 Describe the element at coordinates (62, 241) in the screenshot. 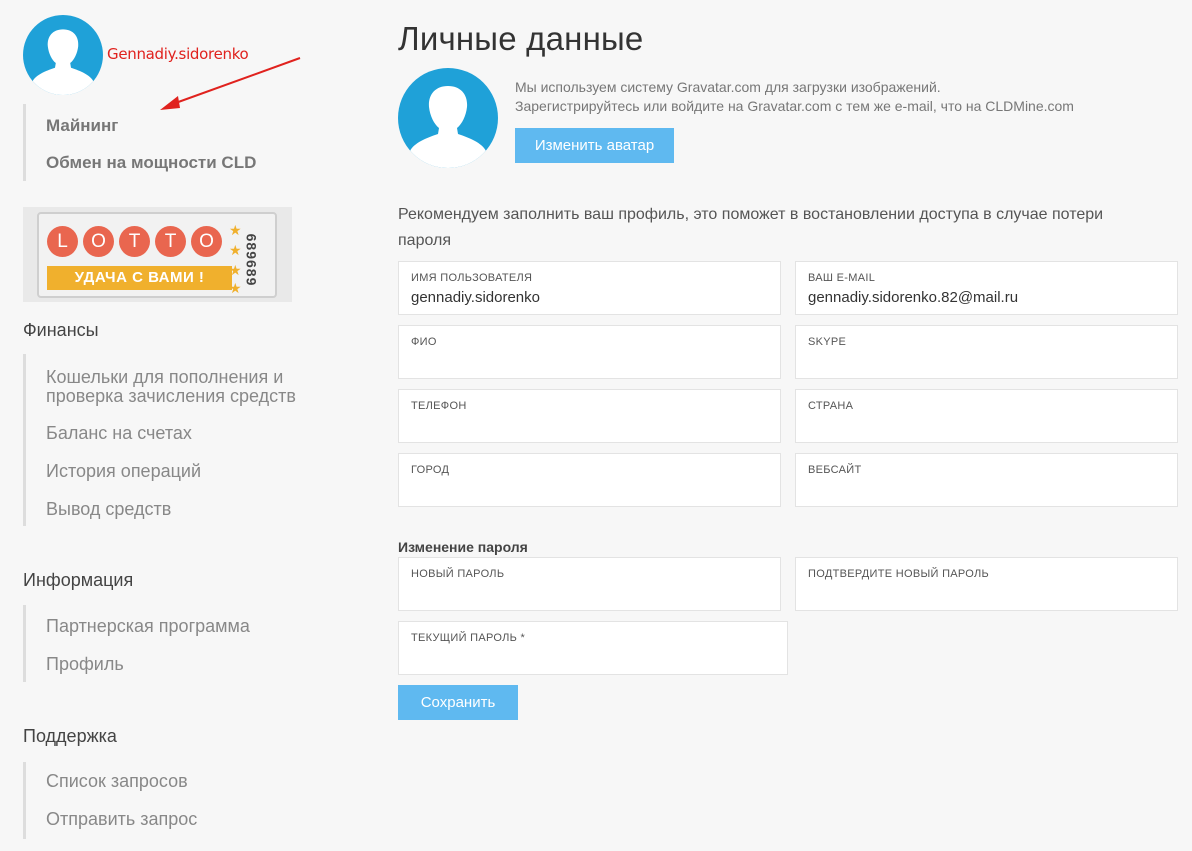

I see `lotto-ball: L` at that location.